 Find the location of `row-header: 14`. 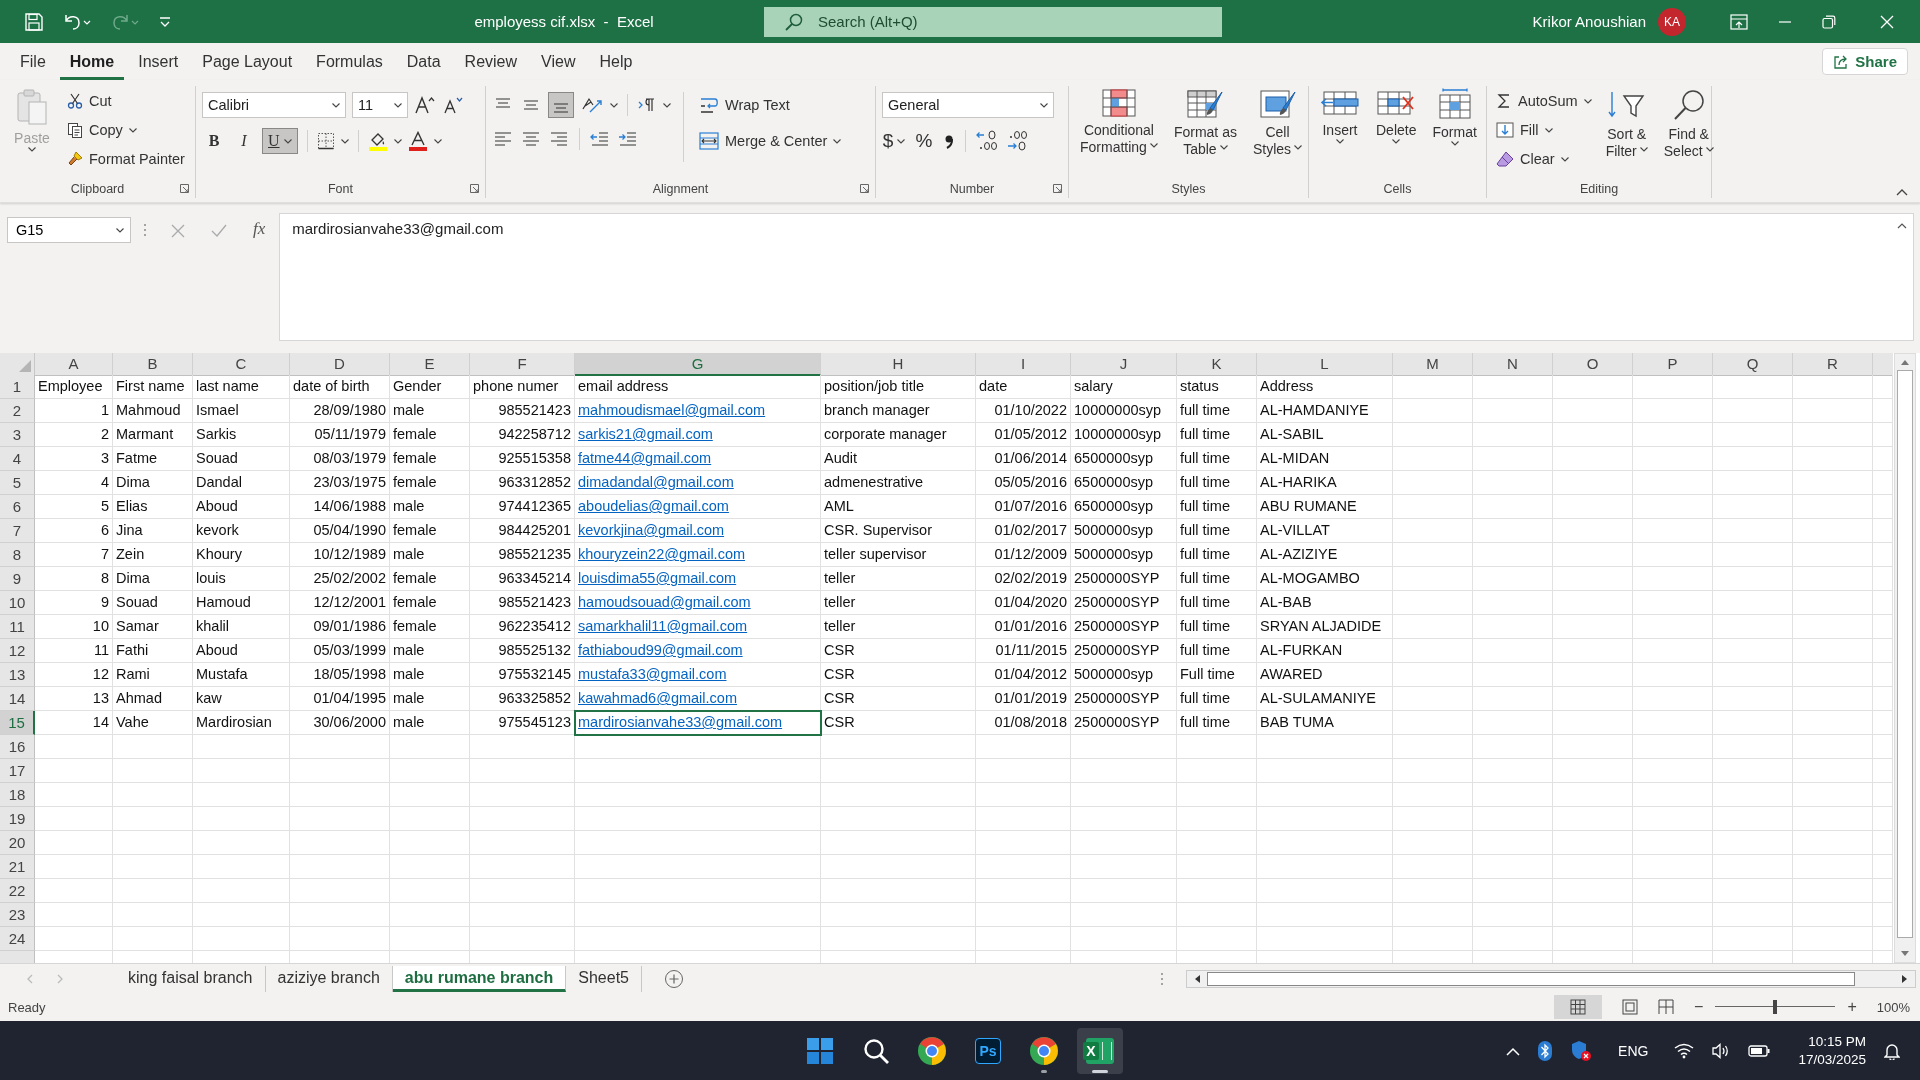

row-header: 14 is located at coordinates (17, 699).